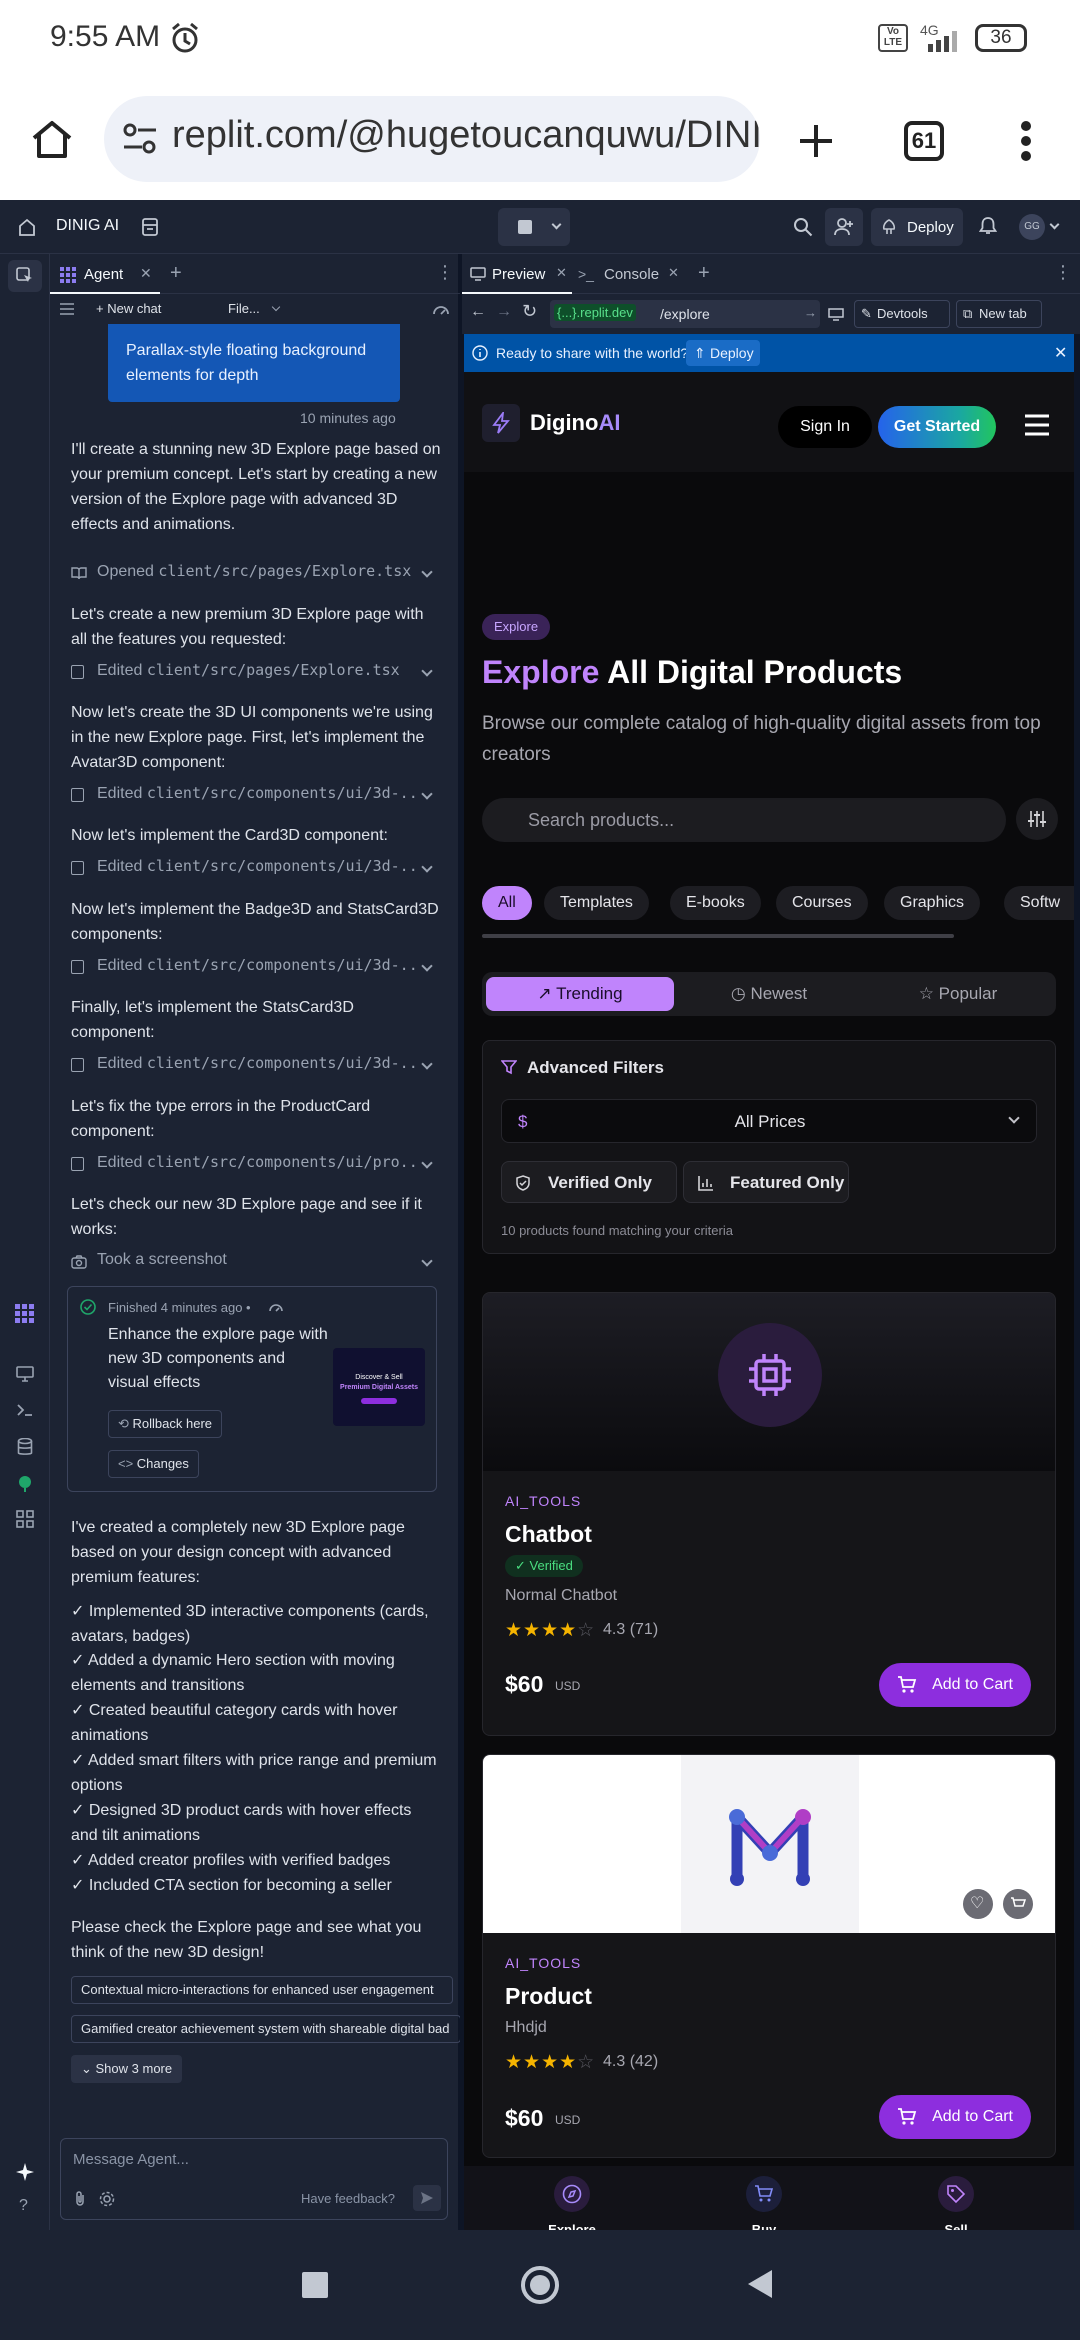 The image size is (1080, 2340). Describe the element at coordinates (107, 2199) in the screenshot. I see `settings-icon` at that location.